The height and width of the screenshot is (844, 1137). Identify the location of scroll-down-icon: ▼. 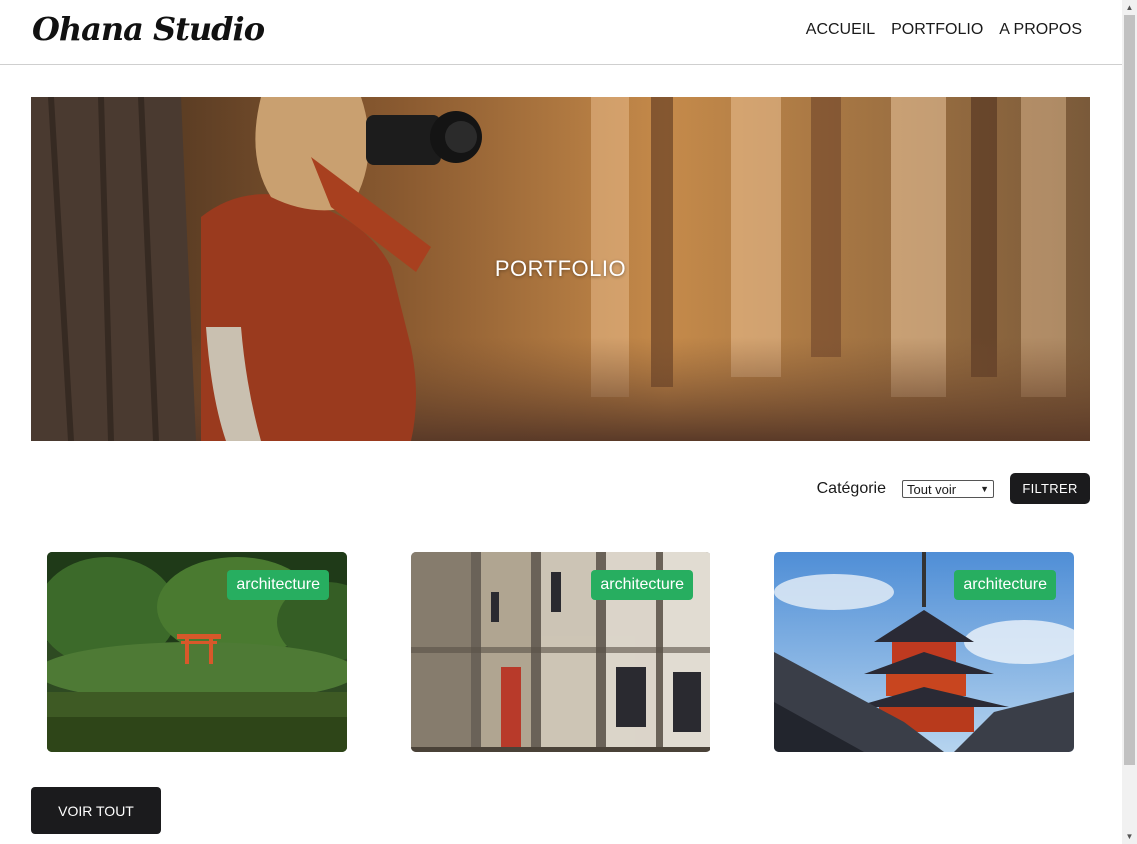
(1129, 836).